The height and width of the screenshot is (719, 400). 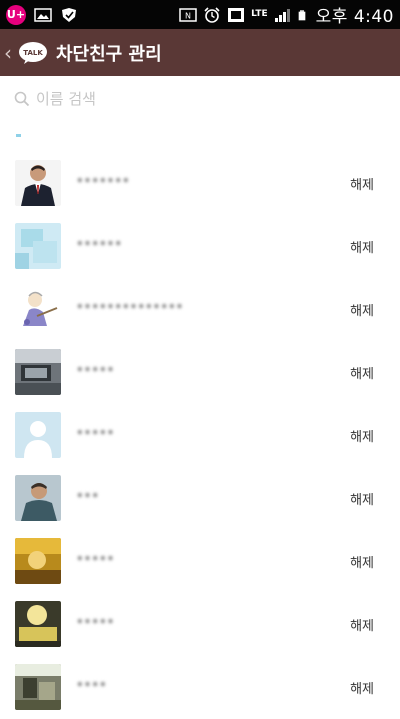 I want to click on section-marker, so click(x=18, y=135).